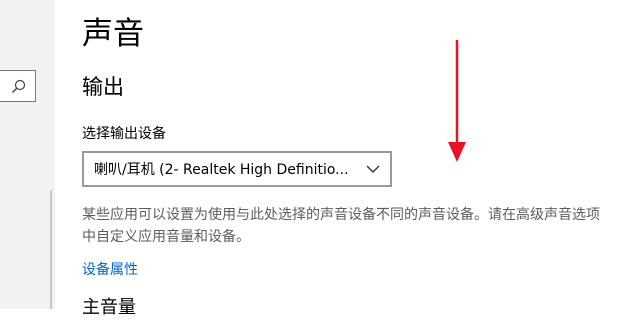 This screenshot has height=320, width=620. I want to click on master-volume-heading: 主音量, so click(109, 307).